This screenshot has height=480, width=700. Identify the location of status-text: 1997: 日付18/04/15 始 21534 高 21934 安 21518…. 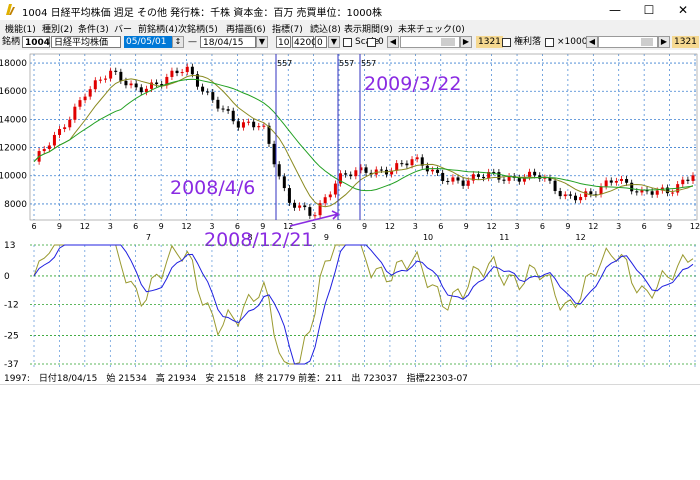
(236, 379).